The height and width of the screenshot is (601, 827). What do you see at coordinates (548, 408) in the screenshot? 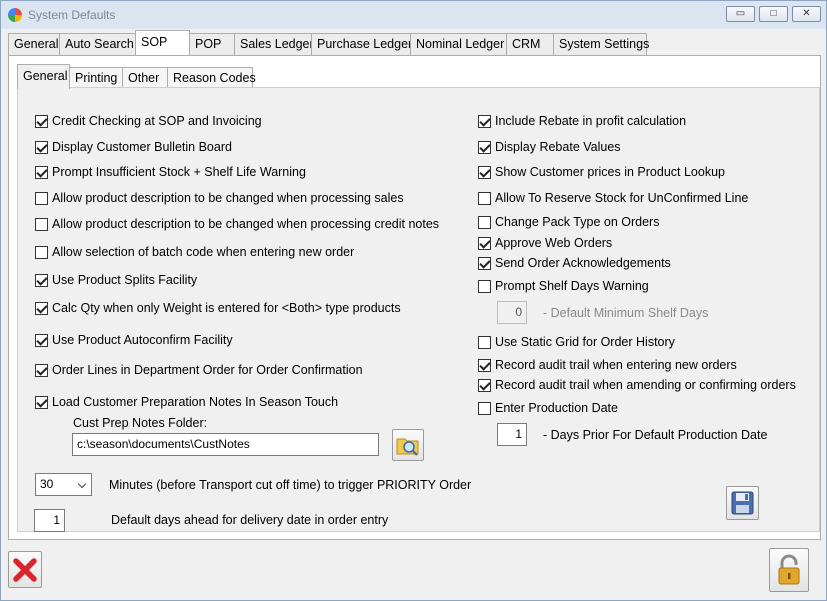
I see `production-date-option: Enter Production Date` at bounding box center [548, 408].